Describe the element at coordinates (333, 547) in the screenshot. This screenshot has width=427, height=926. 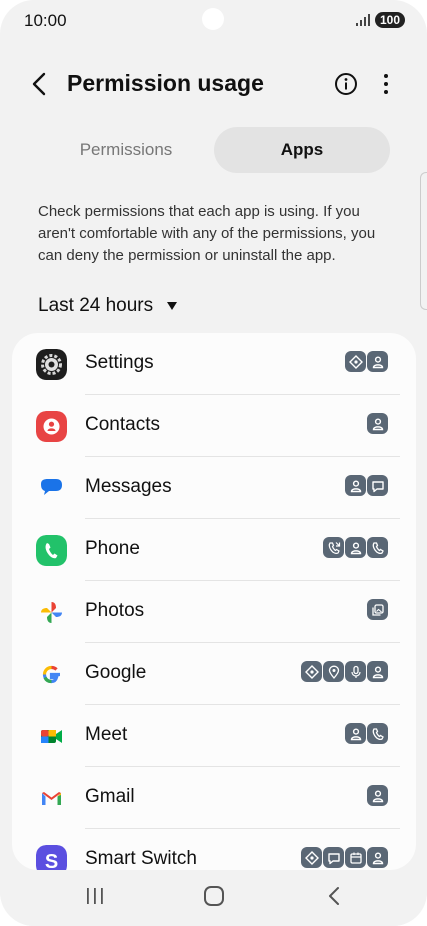
I see `call-log-icon` at that location.